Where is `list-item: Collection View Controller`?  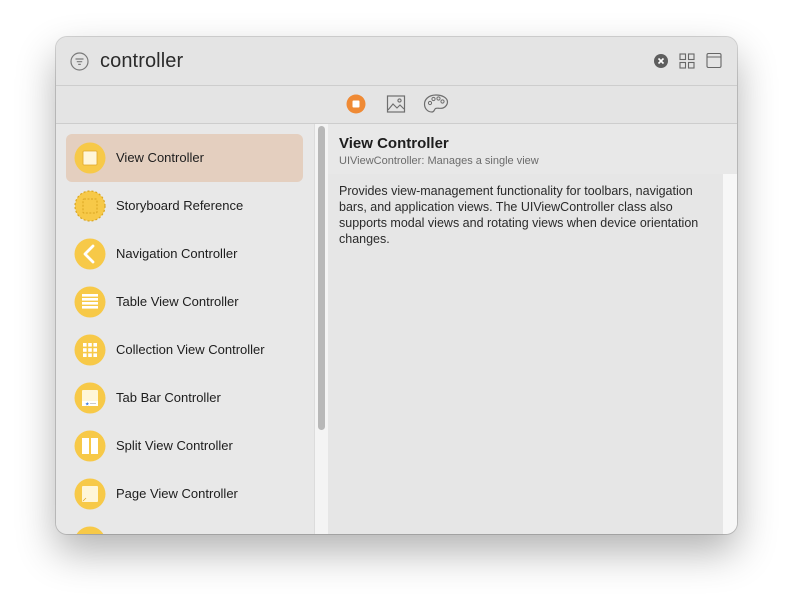
list-item: Collection View Controller is located at coordinates (184, 350).